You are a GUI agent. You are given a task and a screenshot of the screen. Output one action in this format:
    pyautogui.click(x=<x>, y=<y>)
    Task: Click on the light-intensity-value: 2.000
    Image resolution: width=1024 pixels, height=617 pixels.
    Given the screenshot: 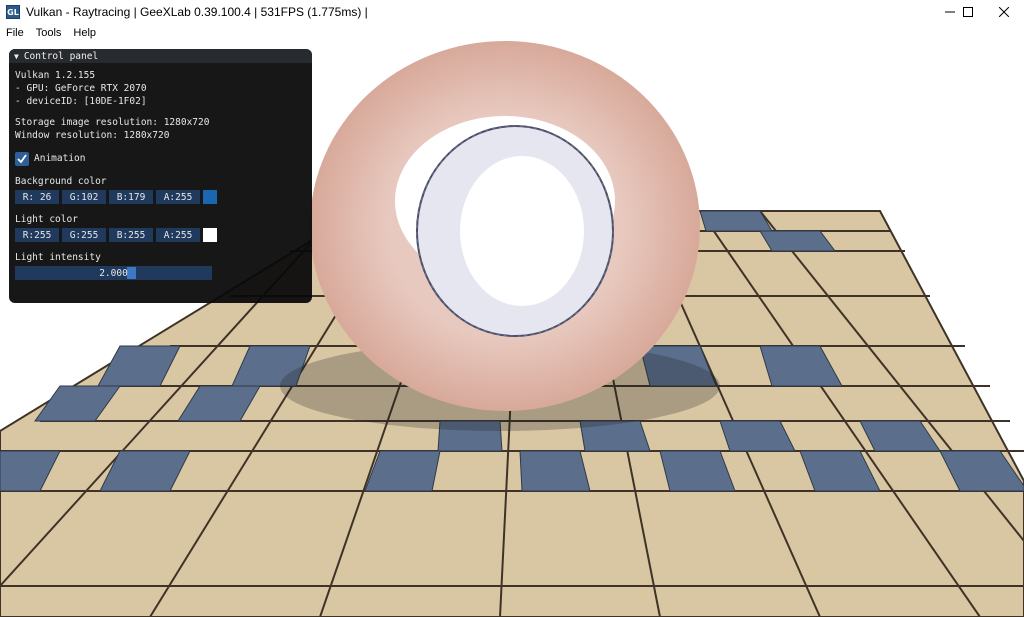 What is the action you would take?
    pyautogui.click(x=113, y=273)
    